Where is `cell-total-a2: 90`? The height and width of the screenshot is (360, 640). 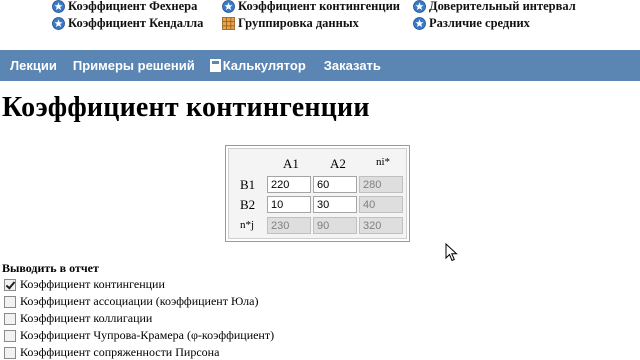
cell-total-a2: 90 is located at coordinates (335, 225).